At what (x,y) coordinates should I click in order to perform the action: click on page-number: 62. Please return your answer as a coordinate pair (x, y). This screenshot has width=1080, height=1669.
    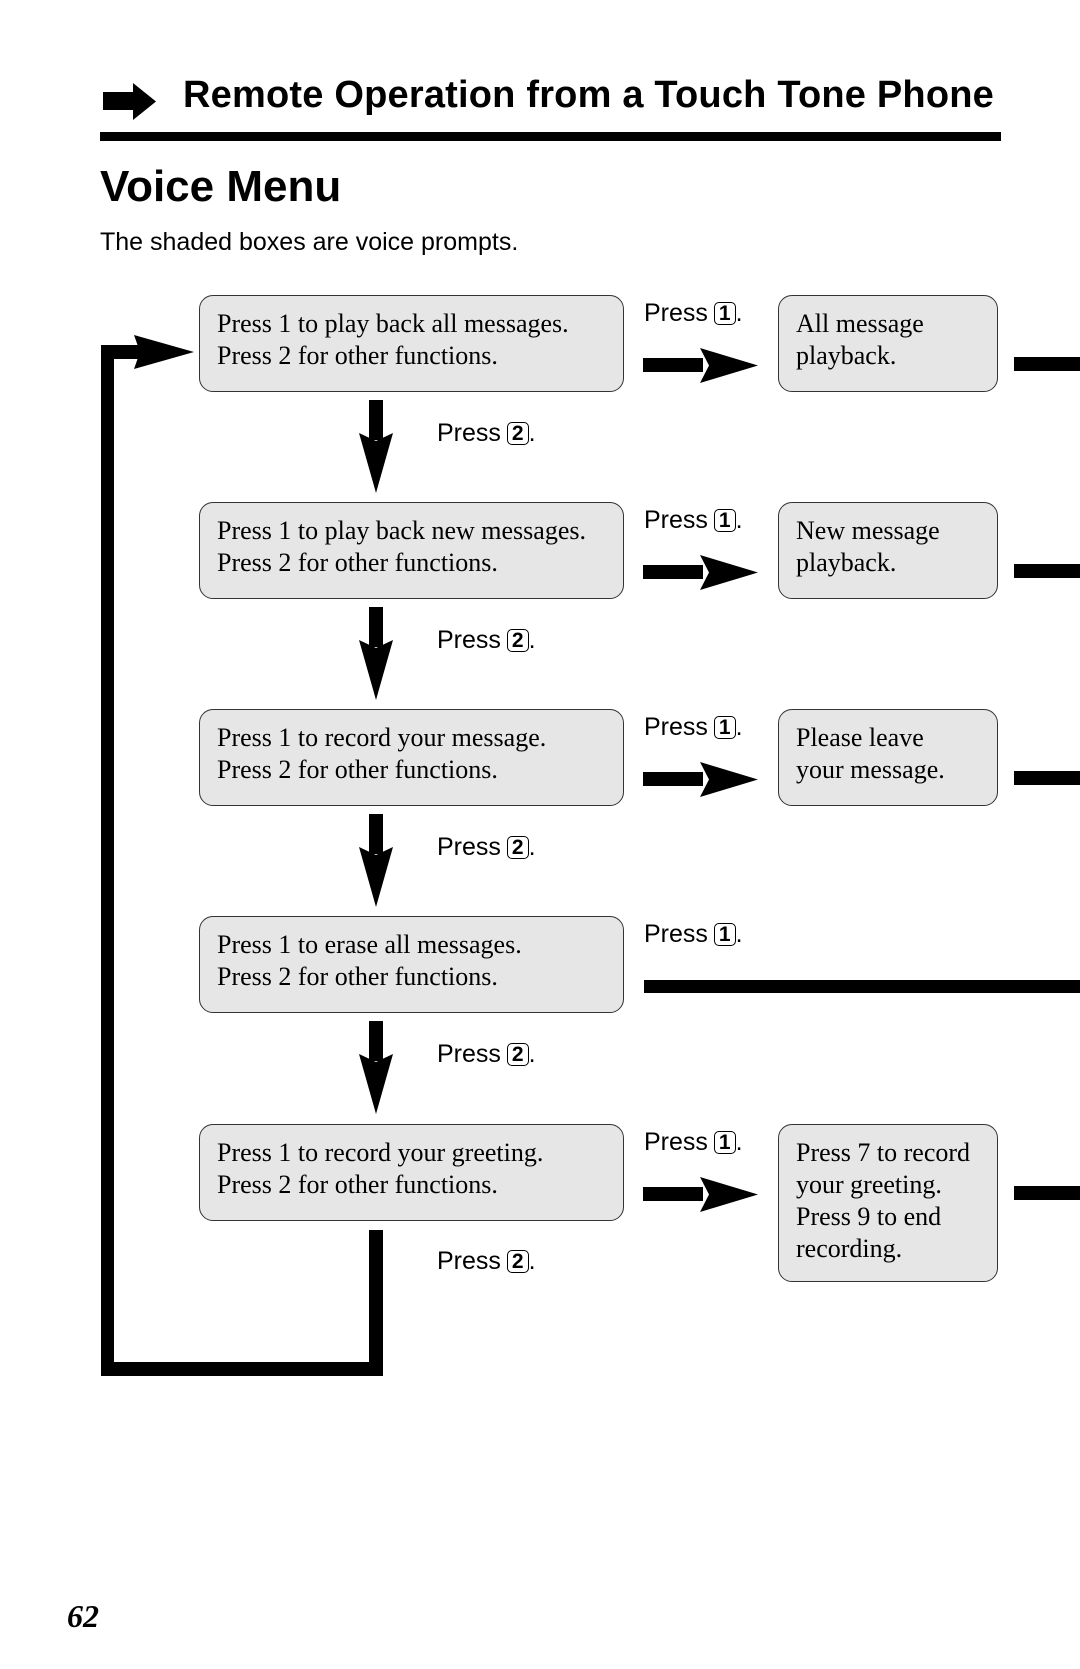
    Looking at the image, I should click on (83, 1616).